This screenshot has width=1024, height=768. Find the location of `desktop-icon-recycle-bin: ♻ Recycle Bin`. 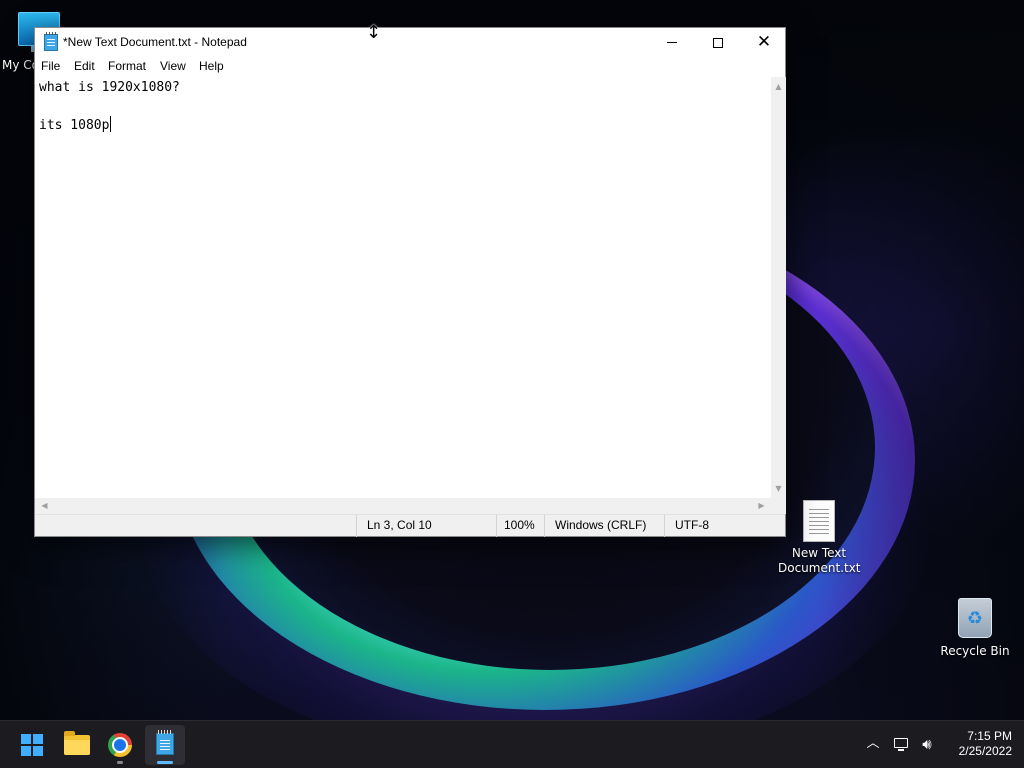

desktop-icon-recycle-bin: ♻ Recycle Bin is located at coordinates (975, 627).